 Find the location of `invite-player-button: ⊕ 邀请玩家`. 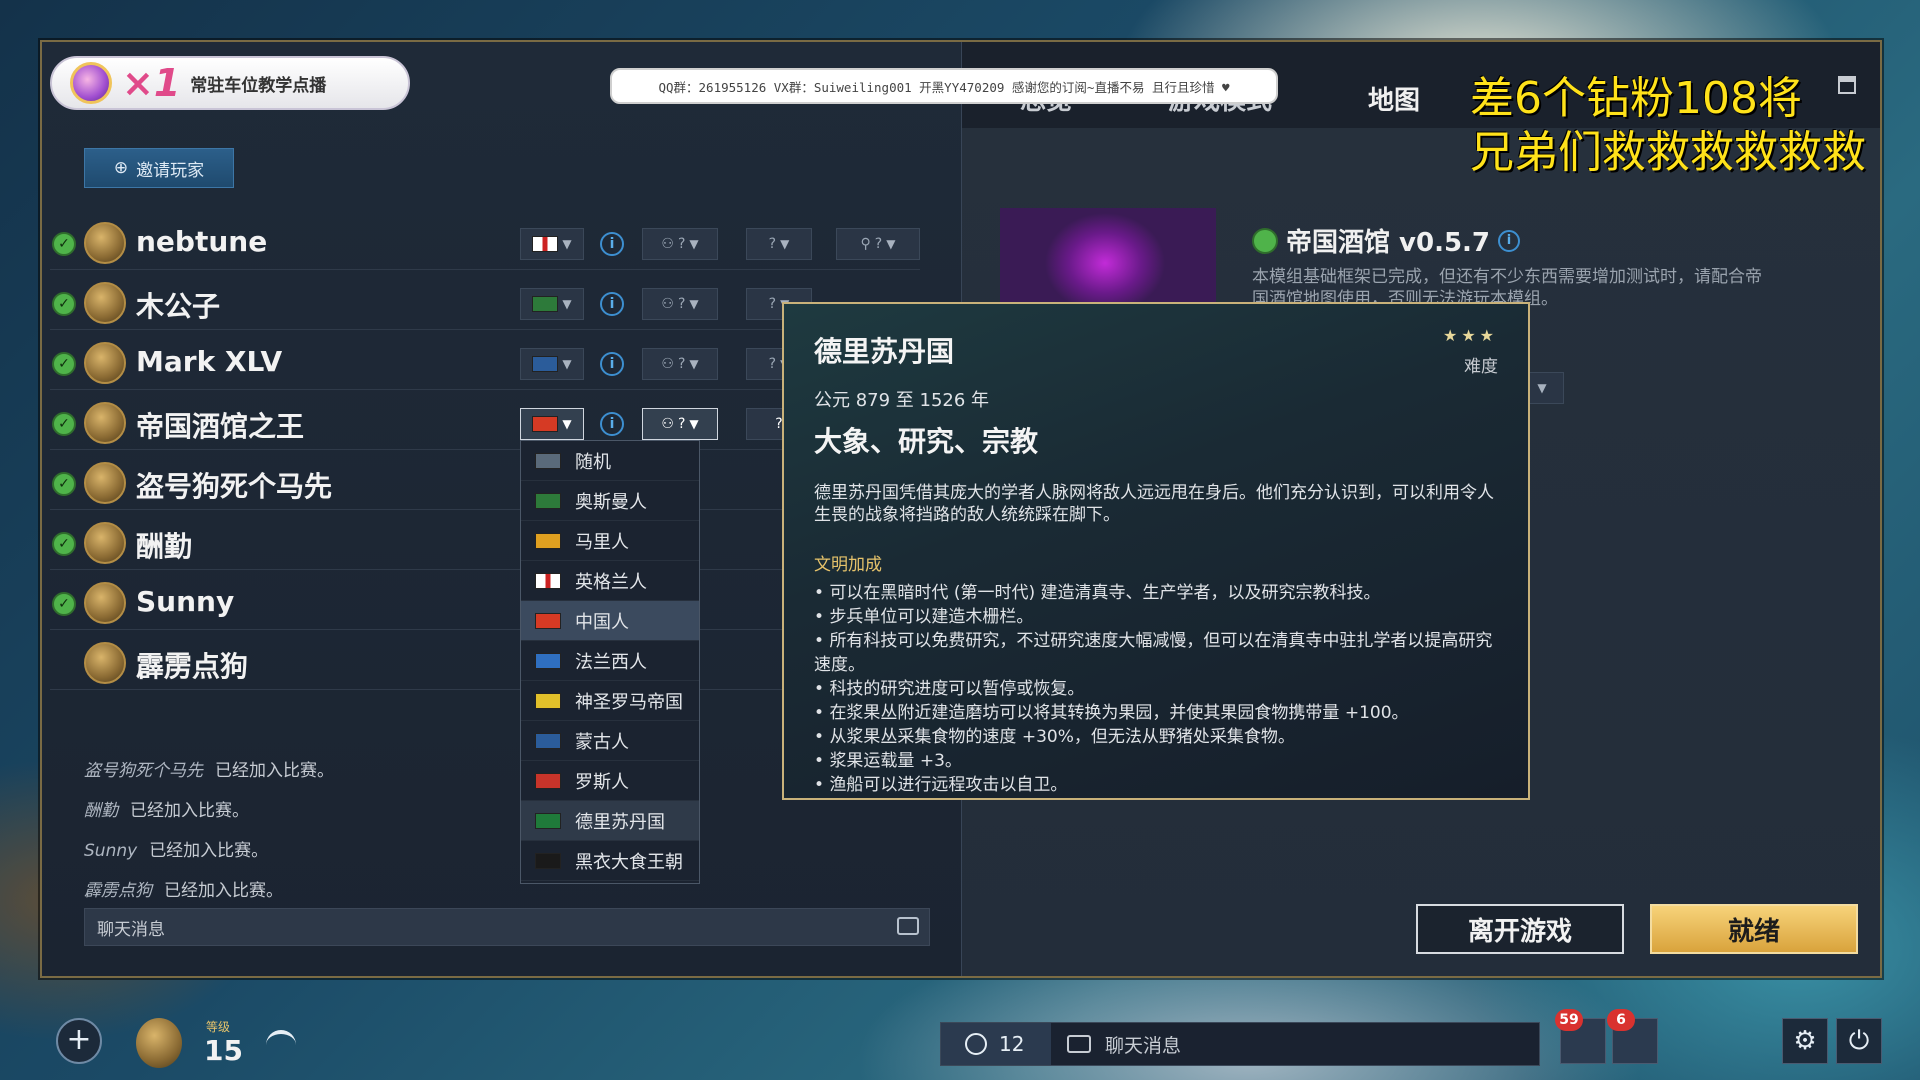

invite-player-button: ⊕ 邀请玩家 is located at coordinates (159, 168).